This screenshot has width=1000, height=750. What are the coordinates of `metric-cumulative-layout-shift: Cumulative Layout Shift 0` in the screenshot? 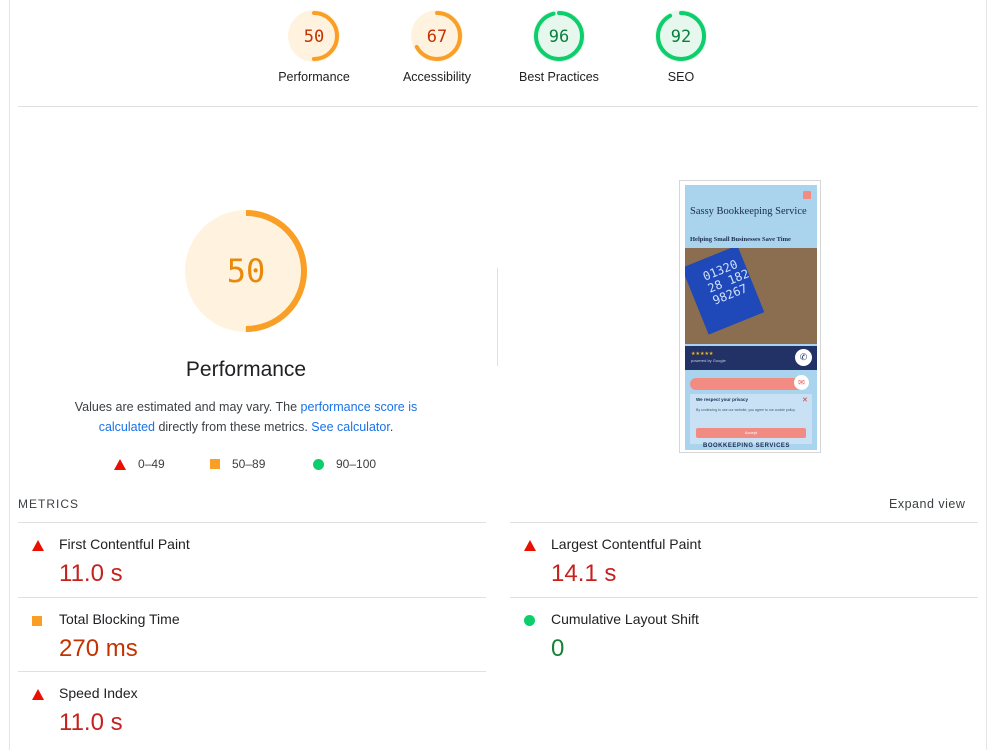 It's located at (744, 635).